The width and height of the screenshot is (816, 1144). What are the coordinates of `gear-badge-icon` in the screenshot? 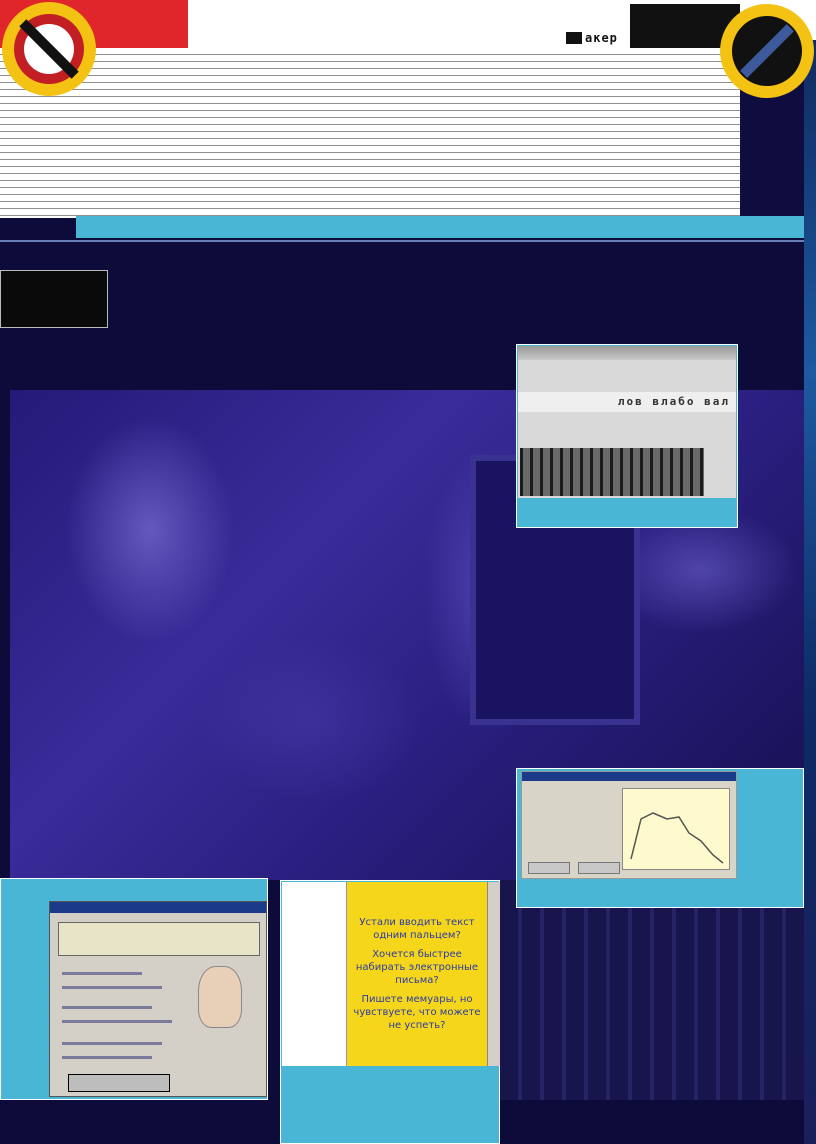 It's located at (767, 51).